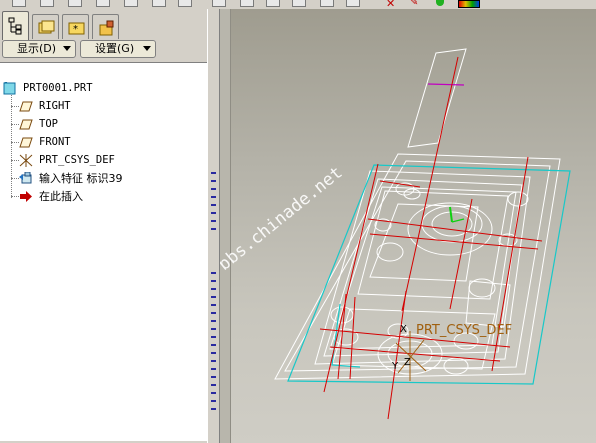  Describe the element at coordinates (414, 4) in the screenshot. I see `tool-icon: ✎` at that location.